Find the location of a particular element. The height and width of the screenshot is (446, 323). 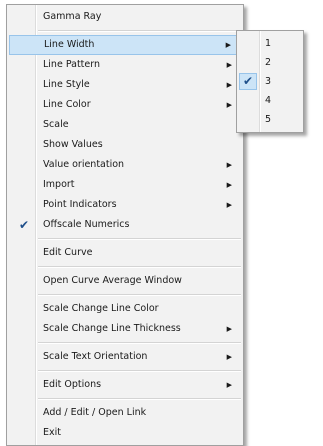

menu-item-label: Edit Options is located at coordinates (72, 384).